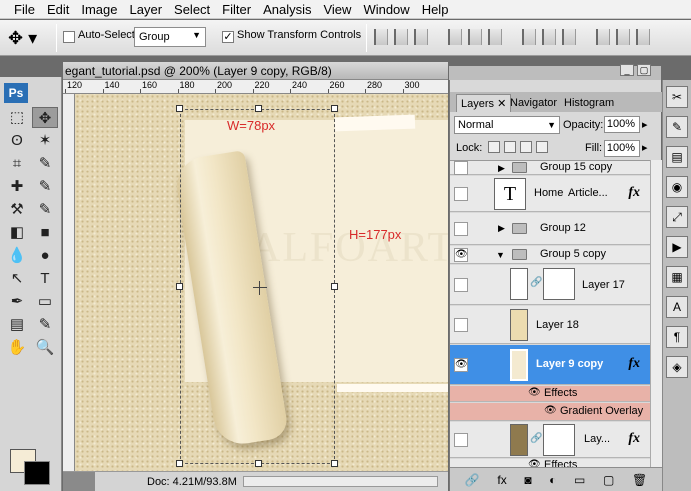 The width and height of the screenshot is (691, 491). What do you see at coordinates (656, 313) in the screenshot?
I see `layers-scrollbar` at bounding box center [656, 313].